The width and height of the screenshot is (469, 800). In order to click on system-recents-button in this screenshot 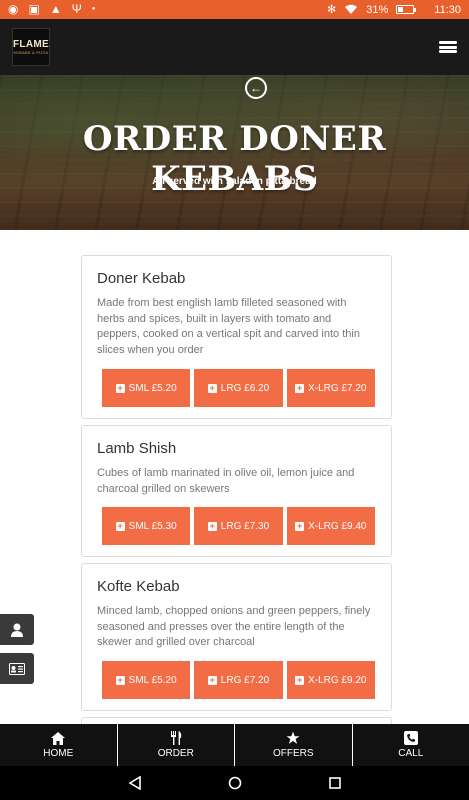, I will do `click(335, 783)`.